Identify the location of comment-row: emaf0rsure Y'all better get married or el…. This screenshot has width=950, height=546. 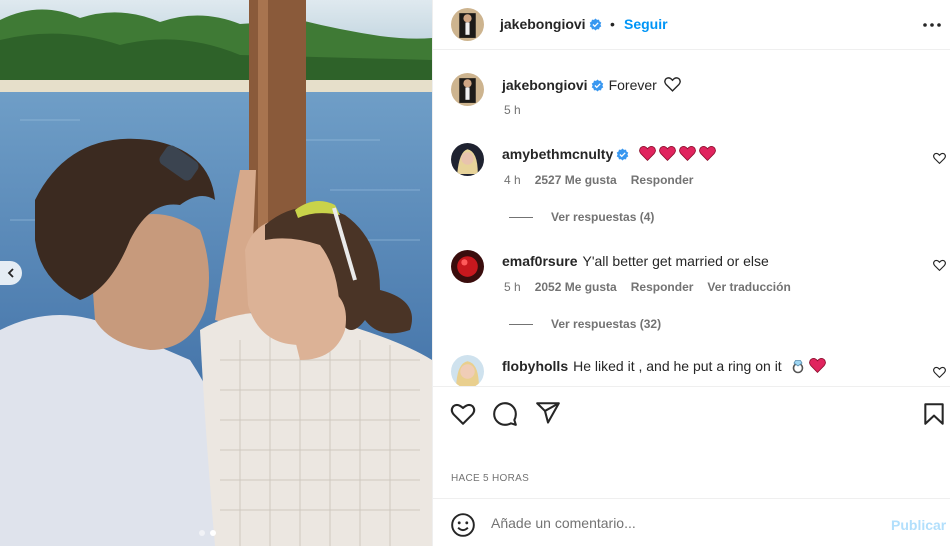
(635, 261).